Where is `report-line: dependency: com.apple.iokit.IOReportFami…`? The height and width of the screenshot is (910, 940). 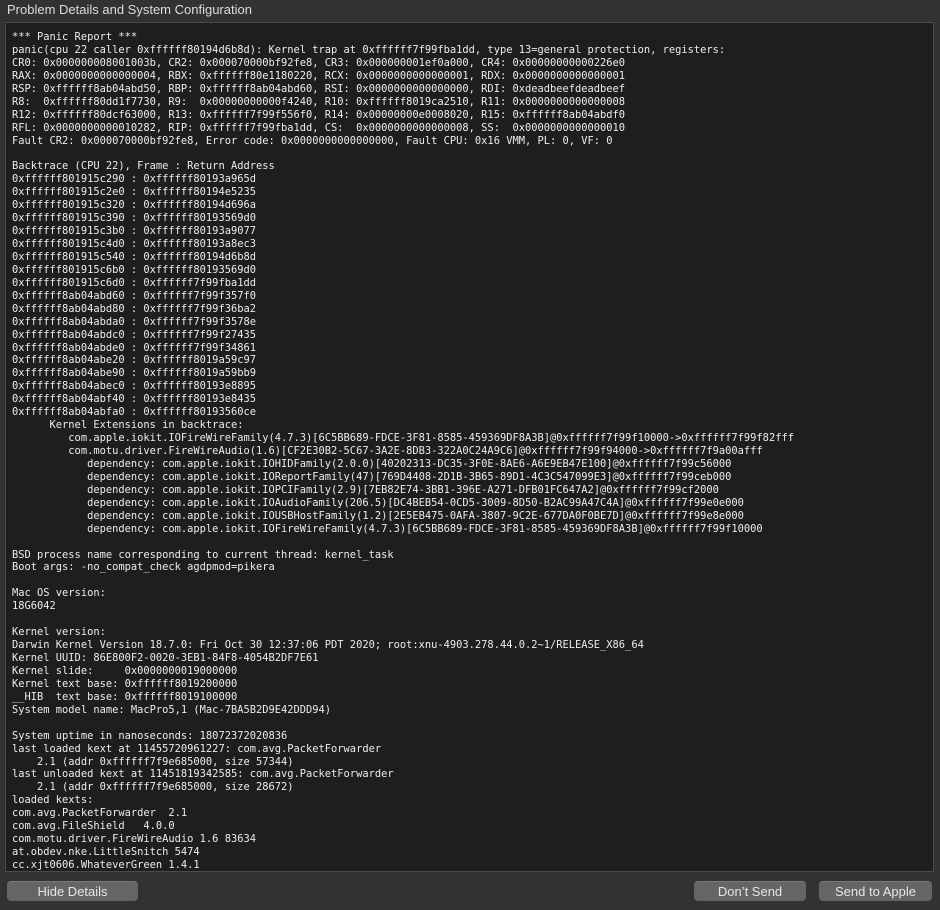 report-line: dependency: com.apple.iokit.IOReportFami… is located at coordinates (372, 476).